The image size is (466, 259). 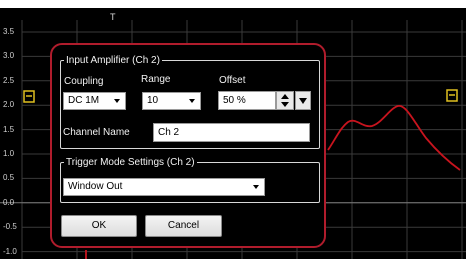 I want to click on offset-spinner, so click(x=285, y=100).